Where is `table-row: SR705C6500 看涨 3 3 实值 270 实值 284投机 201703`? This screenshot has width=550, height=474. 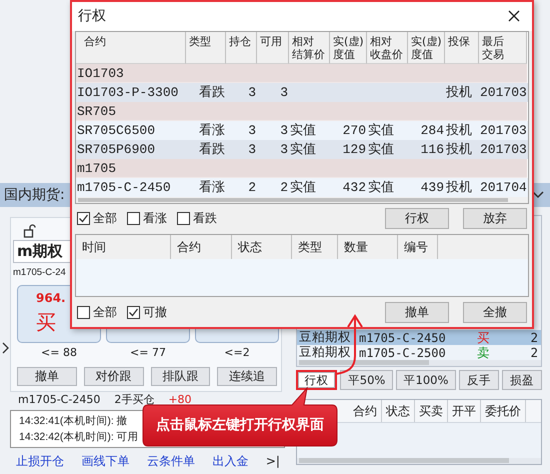 table-row: SR705C6500 看涨 3 3 实值 270 实值 284投机 201703 is located at coordinates (302, 130).